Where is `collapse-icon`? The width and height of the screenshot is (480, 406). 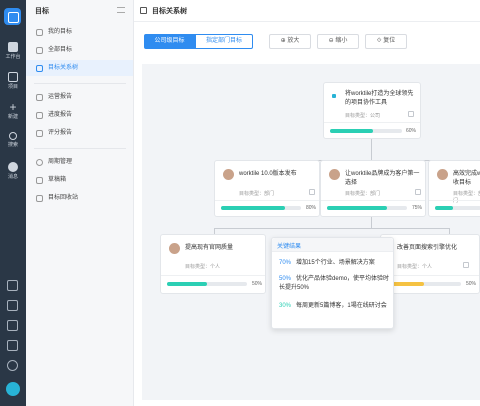
collapse-icon is located at coordinates (121, 10).